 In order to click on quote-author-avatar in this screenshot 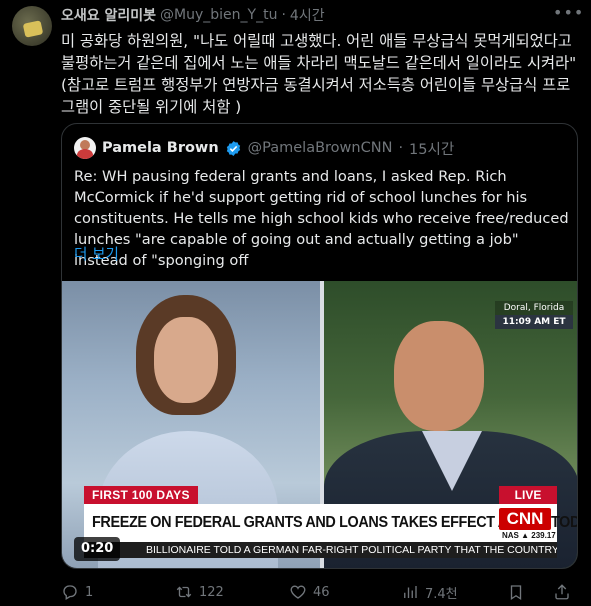, I will do `click(85, 148)`.